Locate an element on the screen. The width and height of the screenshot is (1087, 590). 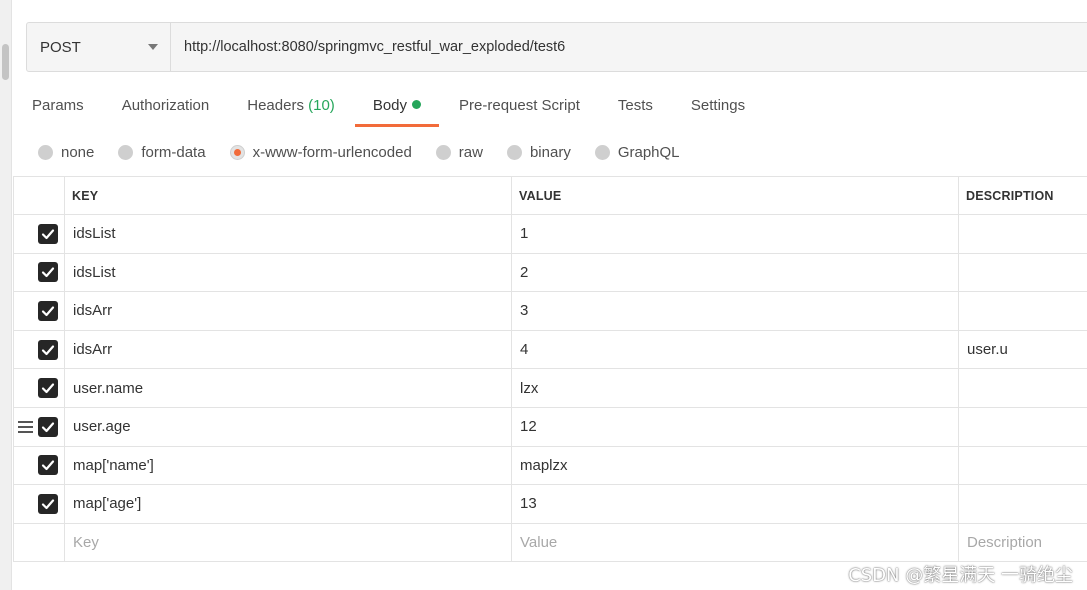
new-key-input: Key is located at coordinates (288, 542).